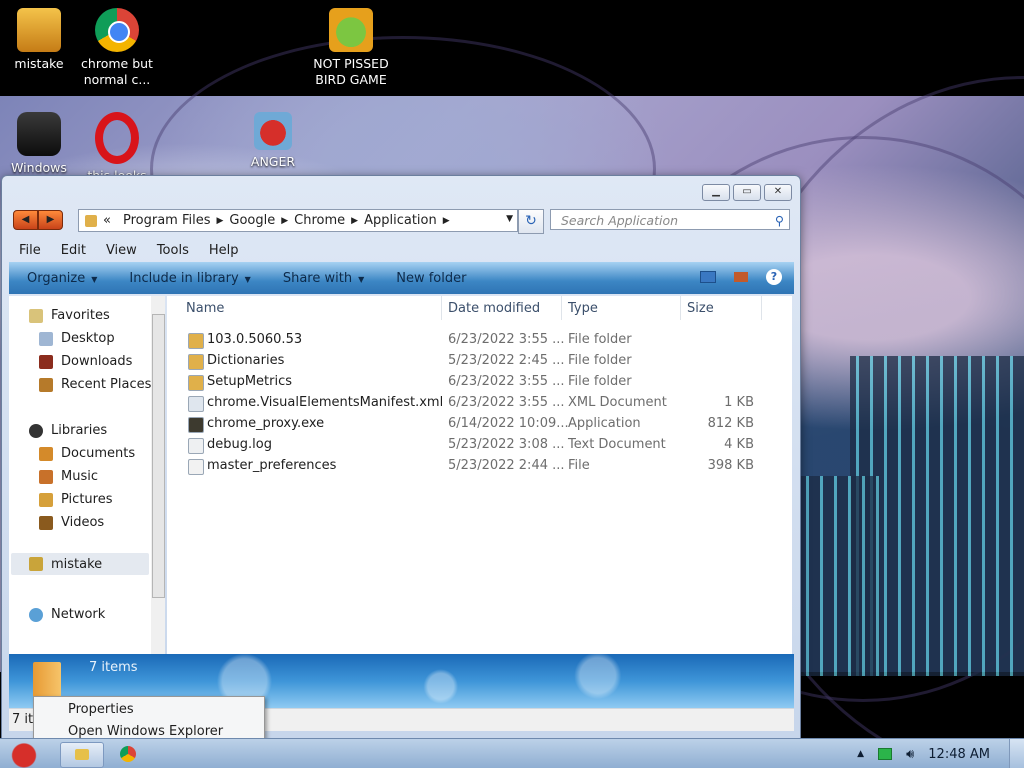  I want to click on context-menu-open-windows-explorer: Open Windows Explorer, so click(145, 731).